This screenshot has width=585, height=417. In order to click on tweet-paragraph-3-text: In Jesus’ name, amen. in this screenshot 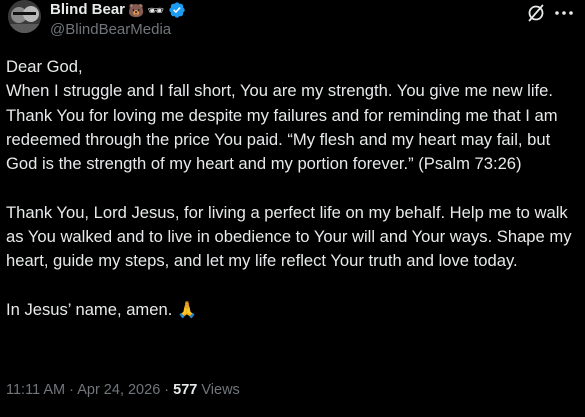, I will do `click(91, 309)`.